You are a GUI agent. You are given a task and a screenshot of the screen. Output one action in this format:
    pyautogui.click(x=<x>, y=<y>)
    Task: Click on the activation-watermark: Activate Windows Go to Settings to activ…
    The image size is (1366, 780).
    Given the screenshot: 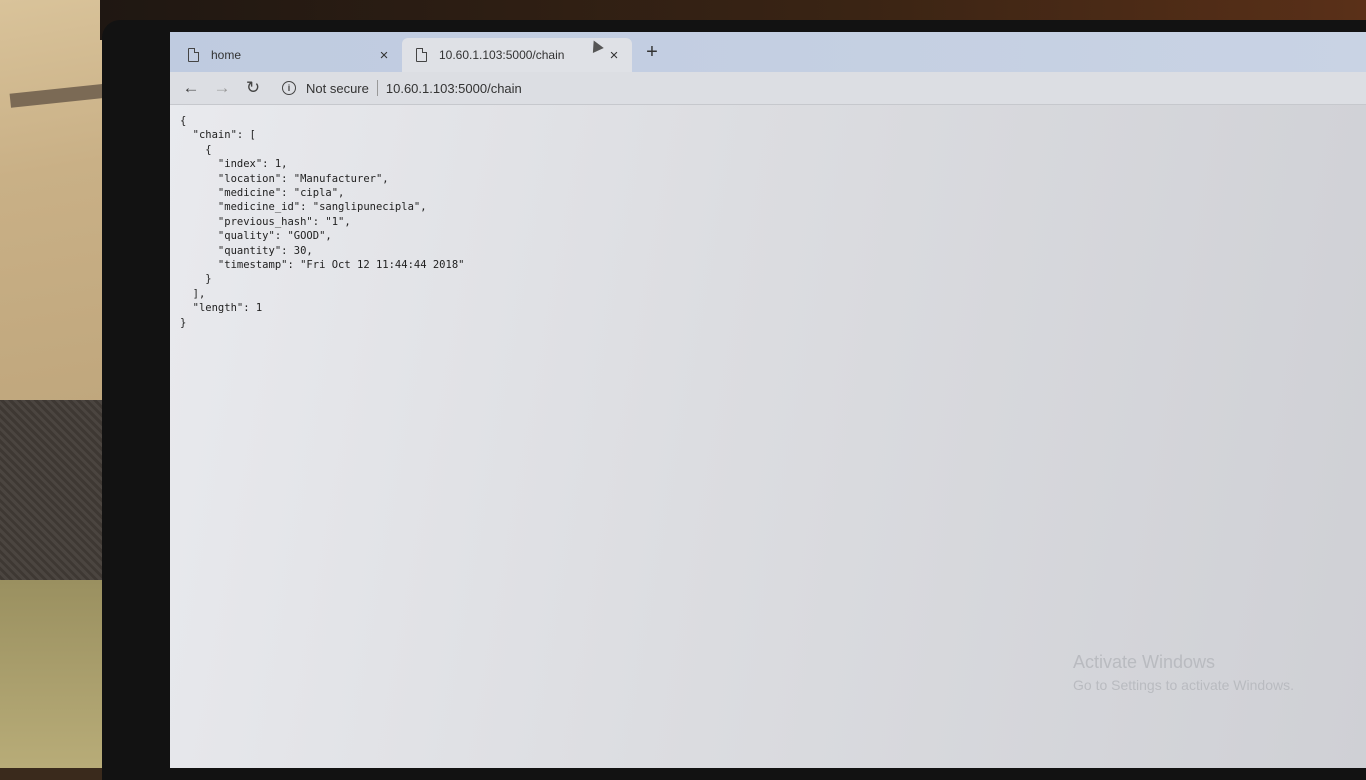 What is the action you would take?
    pyautogui.click(x=1183, y=672)
    